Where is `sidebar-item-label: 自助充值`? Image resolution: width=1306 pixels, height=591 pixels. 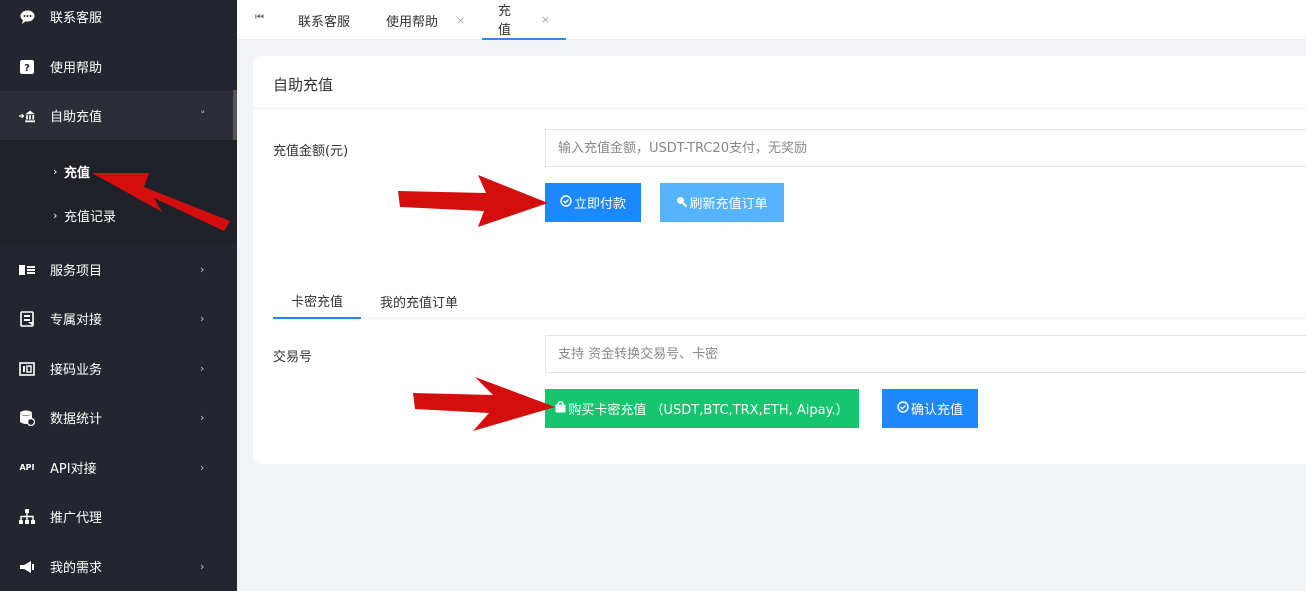
sidebar-item-label: 自助充值 is located at coordinates (76, 117).